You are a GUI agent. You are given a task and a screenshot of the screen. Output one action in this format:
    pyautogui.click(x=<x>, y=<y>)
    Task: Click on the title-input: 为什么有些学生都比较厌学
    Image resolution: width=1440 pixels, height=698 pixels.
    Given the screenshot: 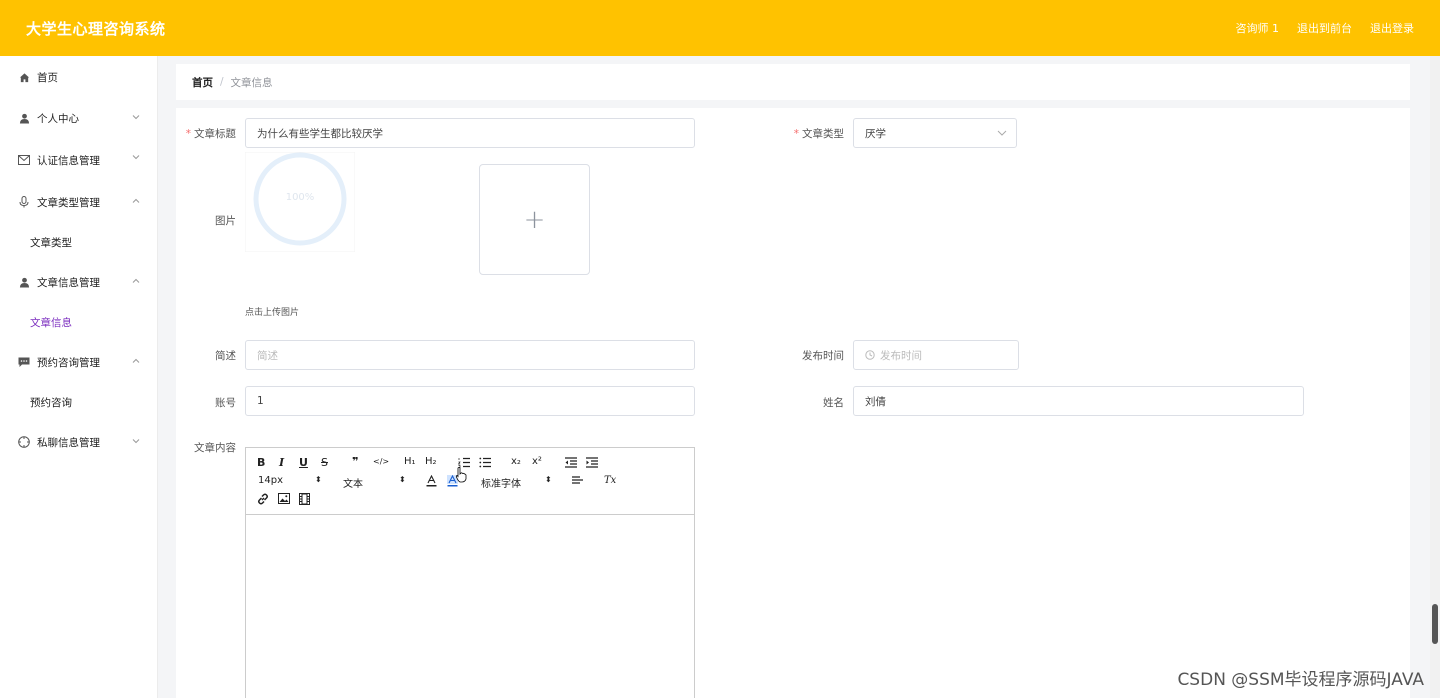 What is the action you would take?
    pyautogui.click(x=470, y=133)
    